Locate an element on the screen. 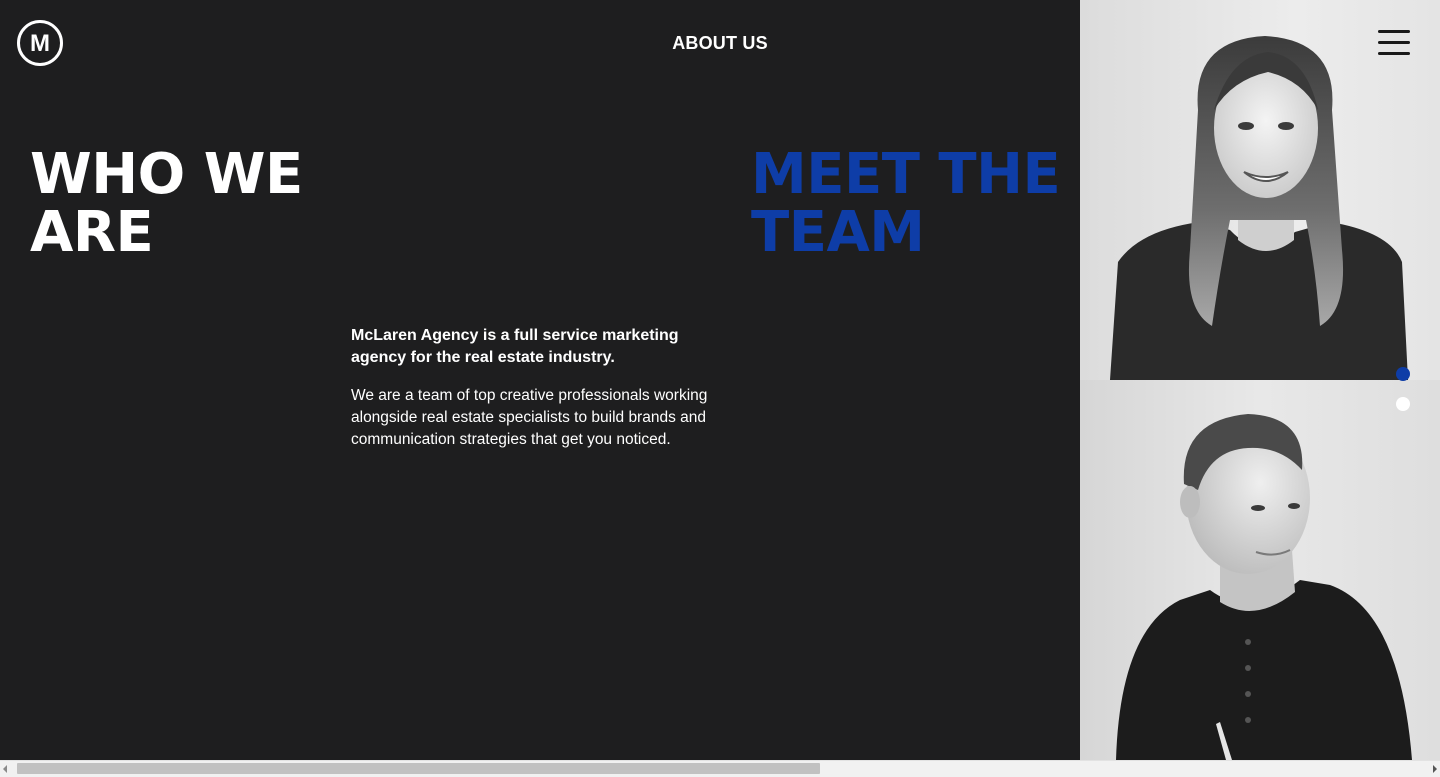 The height and width of the screenshot is (777, 1440). who-we-are-heading-line1: WHO WE is located at coordinates (166, 174).